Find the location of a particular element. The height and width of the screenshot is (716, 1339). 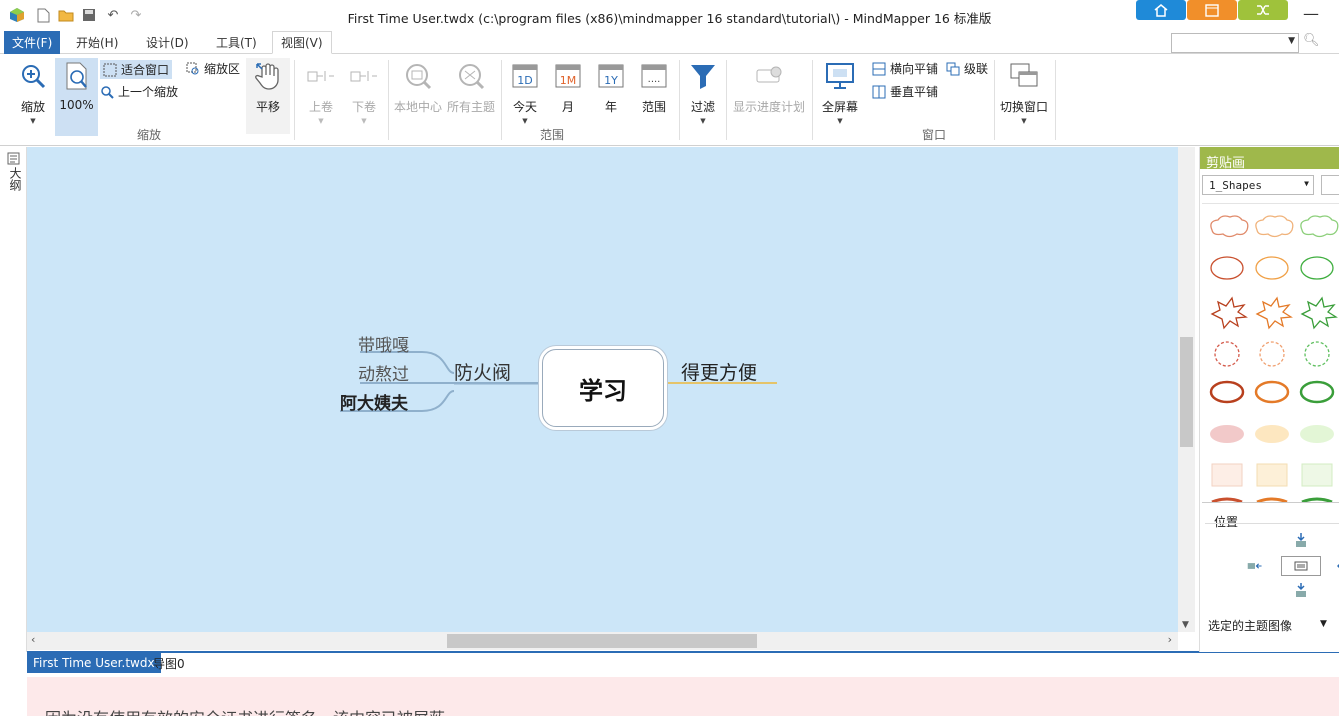

calendar-button is located at coordinates (1212, 10).